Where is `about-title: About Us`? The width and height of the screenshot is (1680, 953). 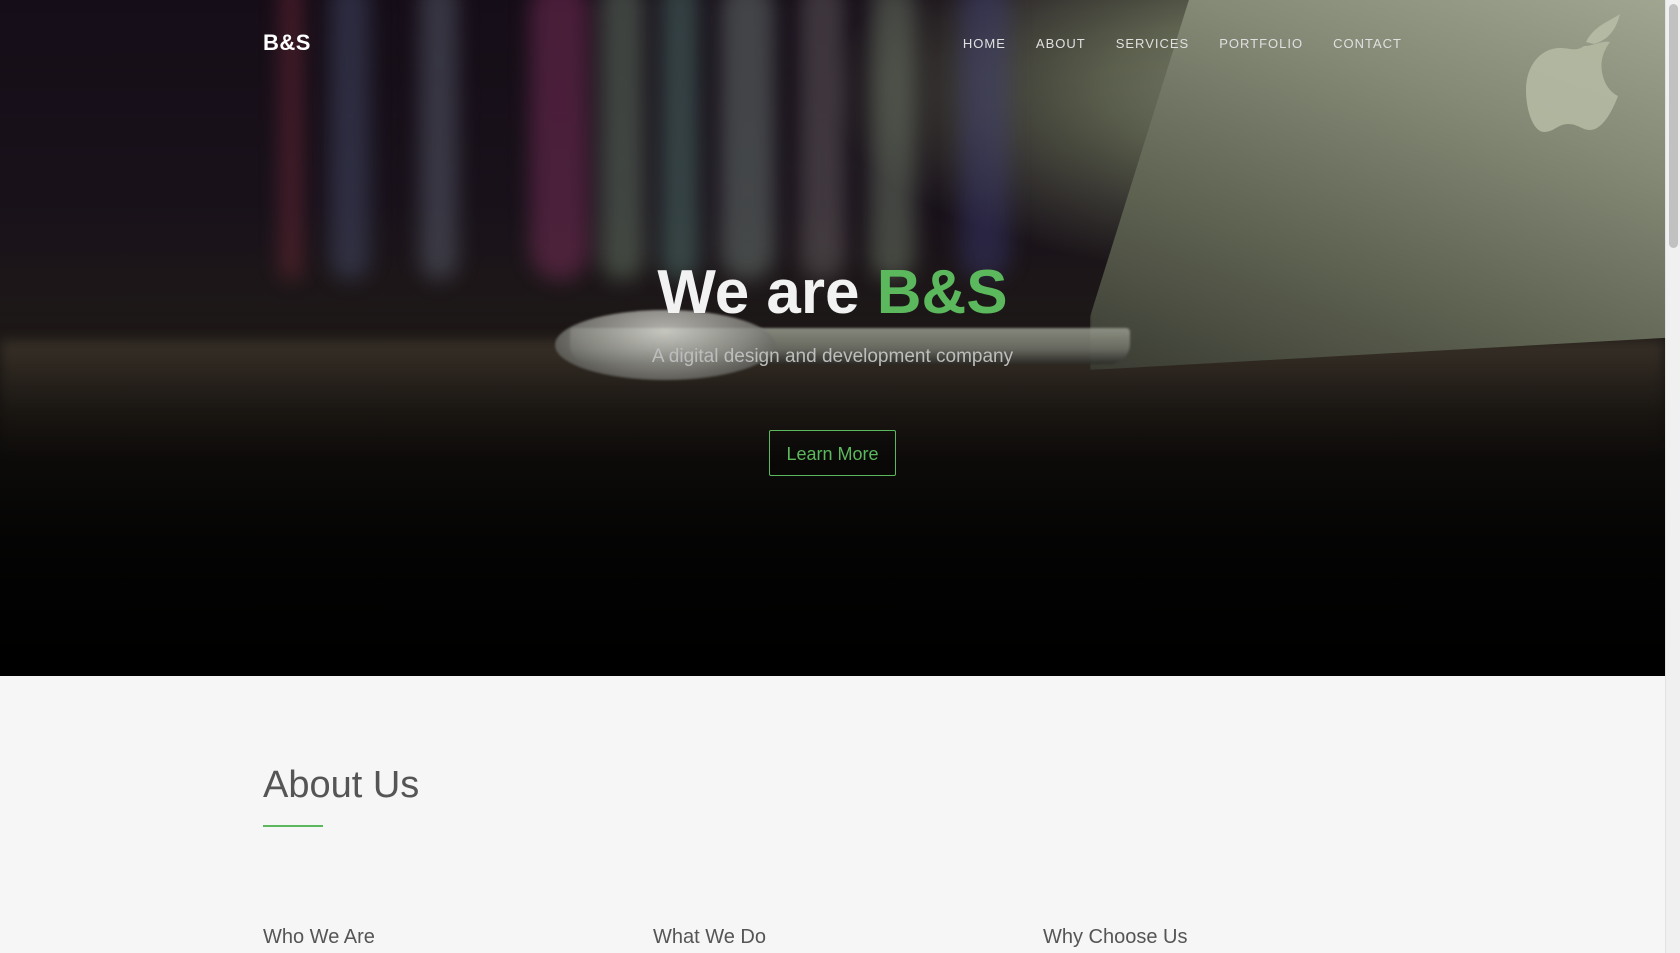 about-title: About Us is located at coordinates (341, 785).